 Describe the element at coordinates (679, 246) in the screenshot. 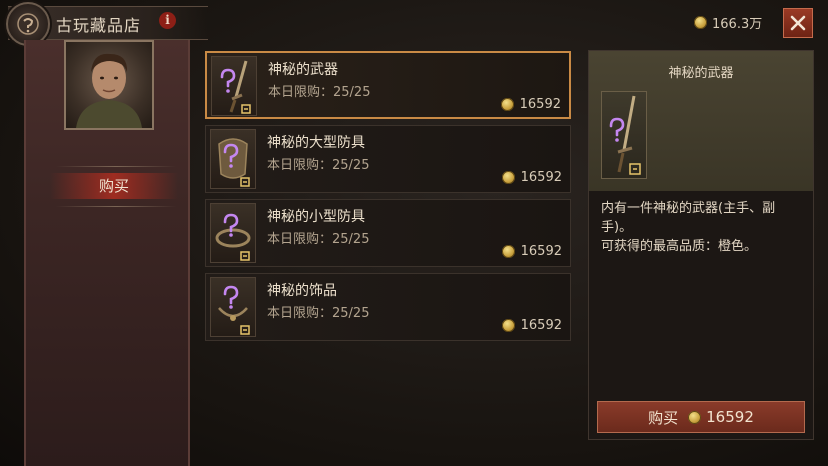

I see `desc-line: 可获得的最高品质：橙色。` at that location.